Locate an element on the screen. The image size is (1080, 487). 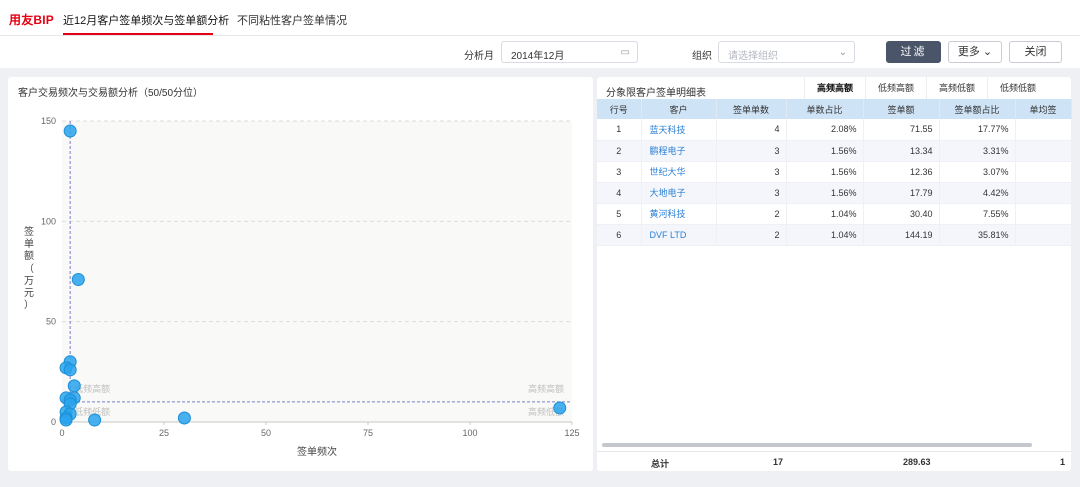
table-row: 5 黄河科技 2 1.04% 30.40 7.55% is located at coordinates (834, 214).